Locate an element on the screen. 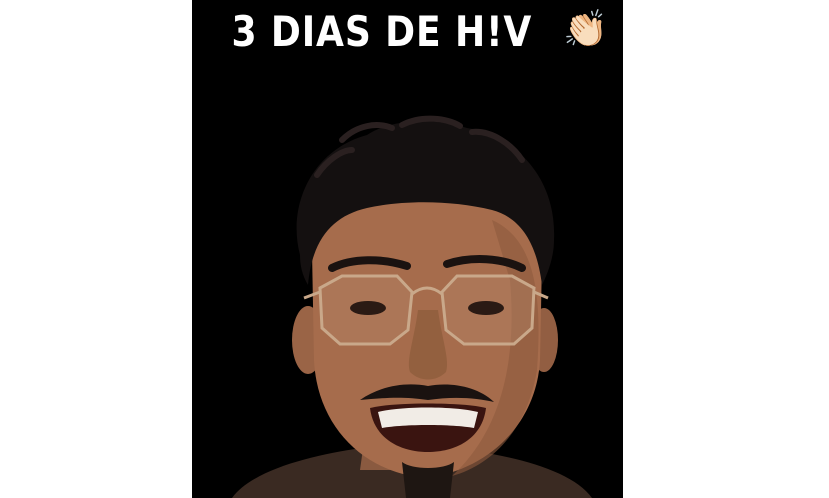 The width and height of the screenshot is (829, 498). teeth is located at coordinates (428, 417).